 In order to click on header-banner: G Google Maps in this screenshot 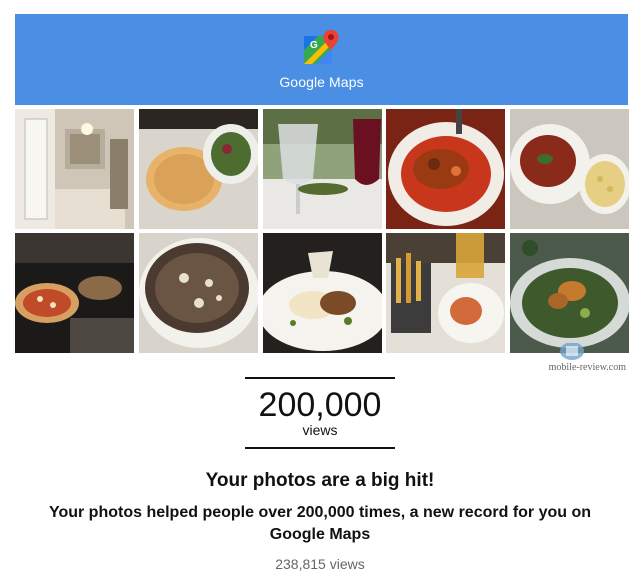, I will do `click(321, 59)`.